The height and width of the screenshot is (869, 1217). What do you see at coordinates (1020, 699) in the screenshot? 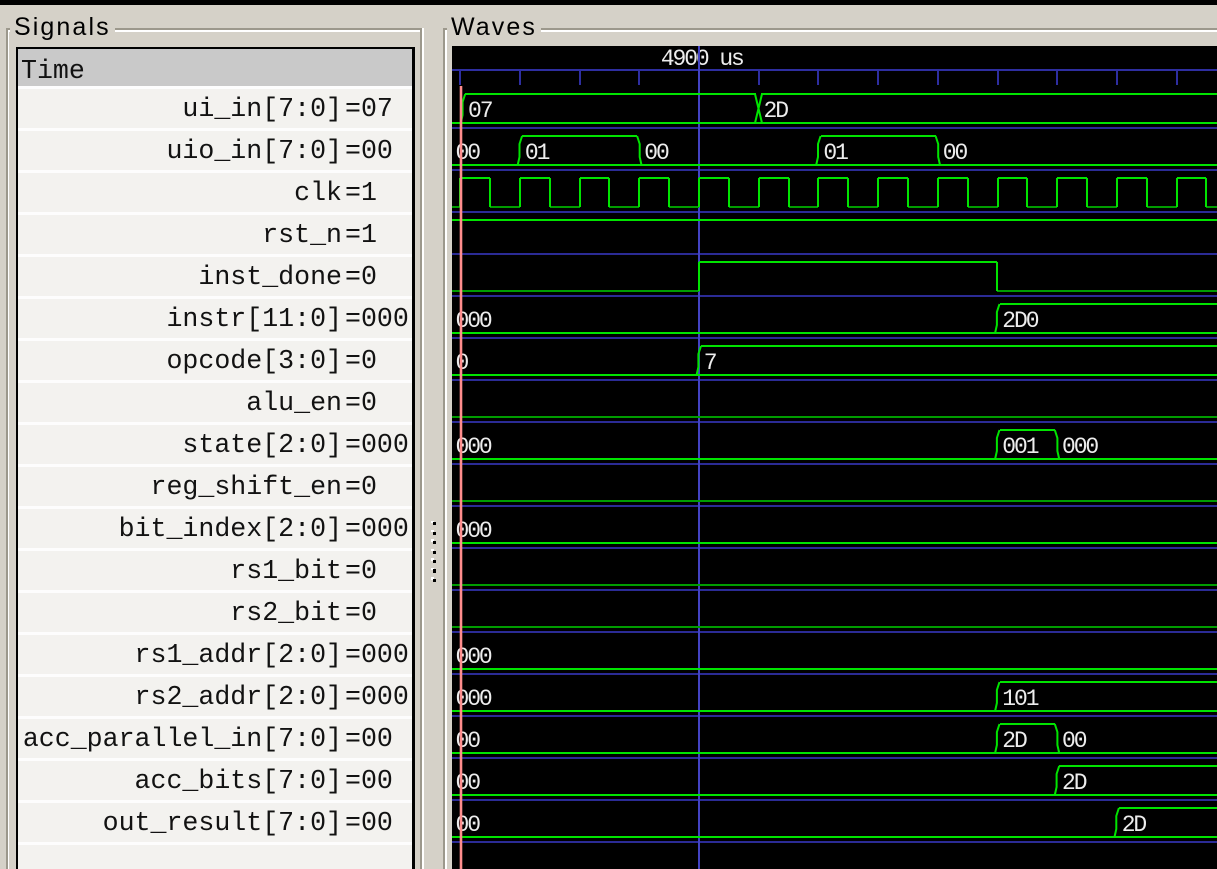
I see `svg-text: 101` at bounding box center [1020, 699].